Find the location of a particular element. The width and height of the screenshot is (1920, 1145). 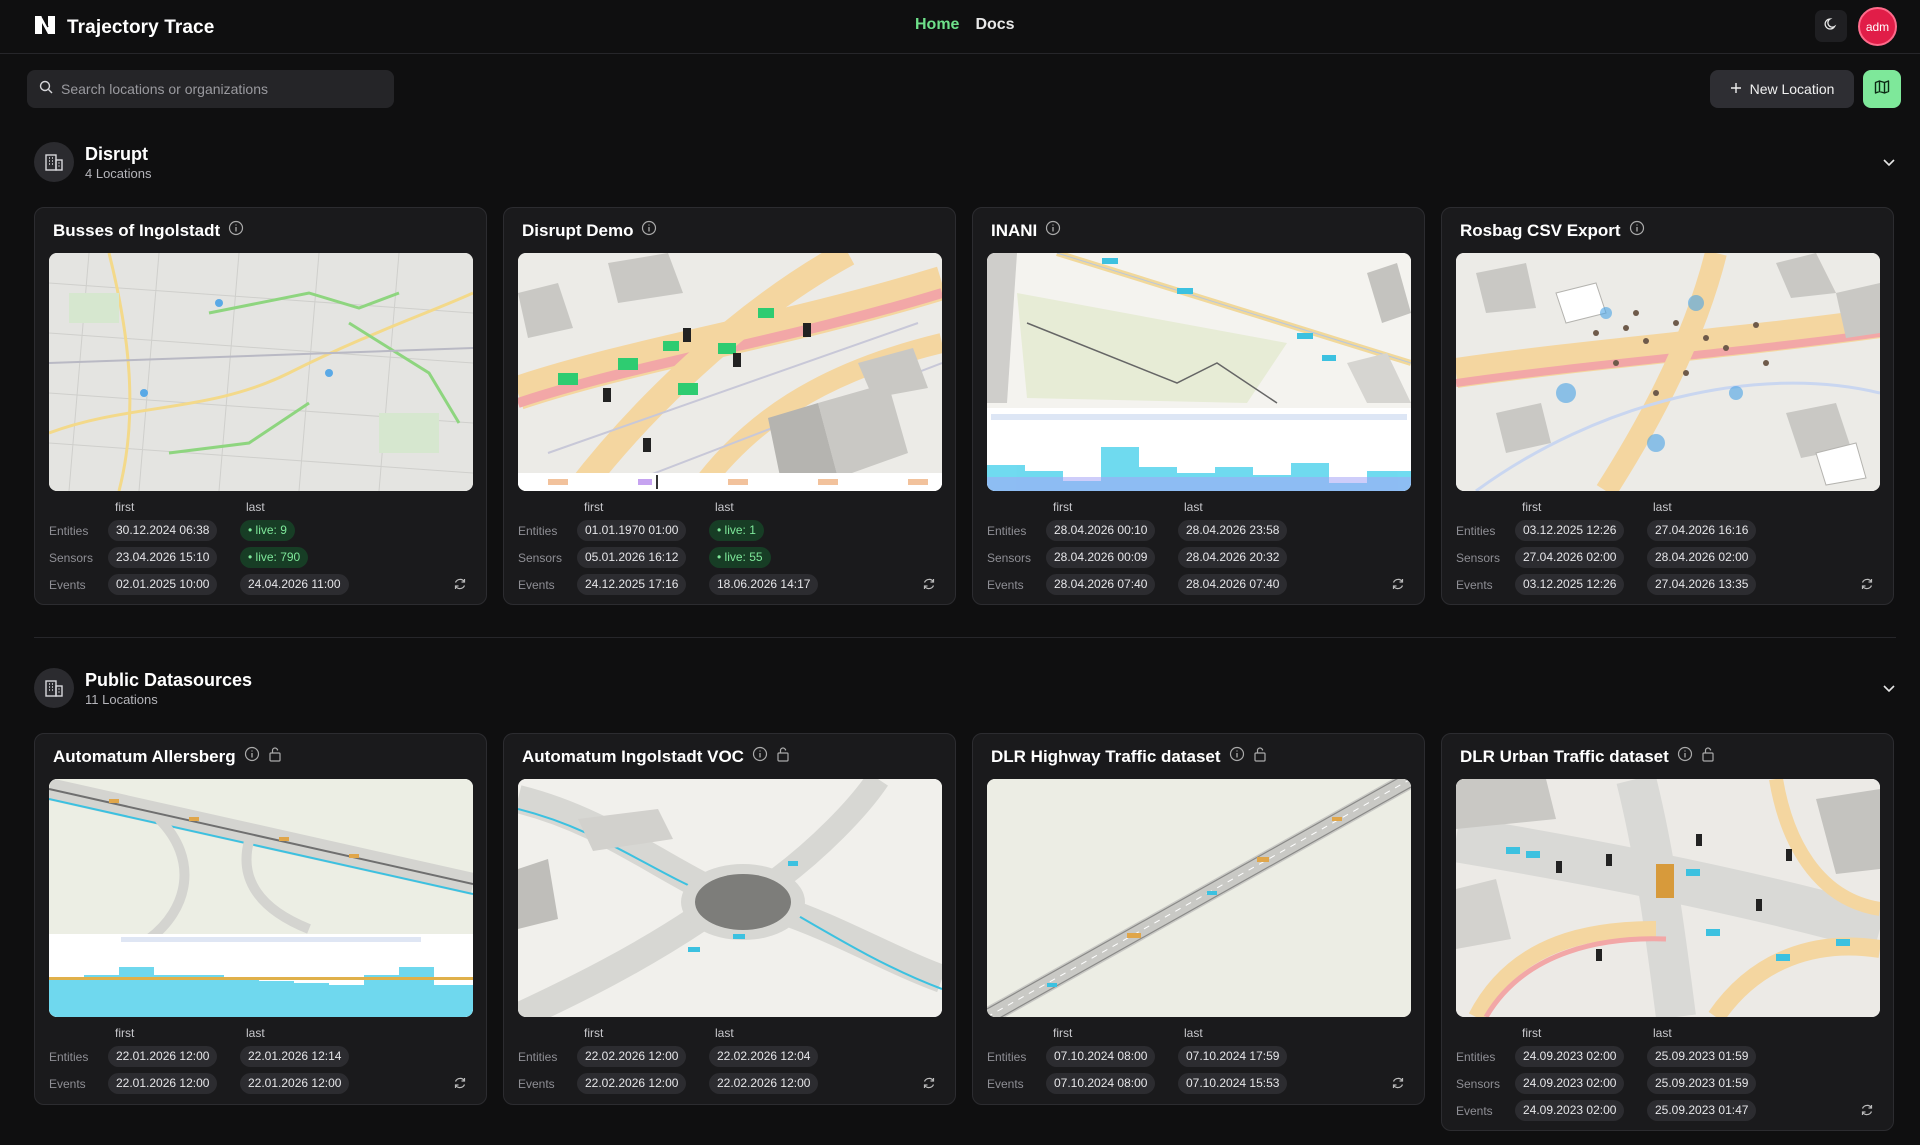

group-title: Public Datasources is located at coordinates (169, 680).